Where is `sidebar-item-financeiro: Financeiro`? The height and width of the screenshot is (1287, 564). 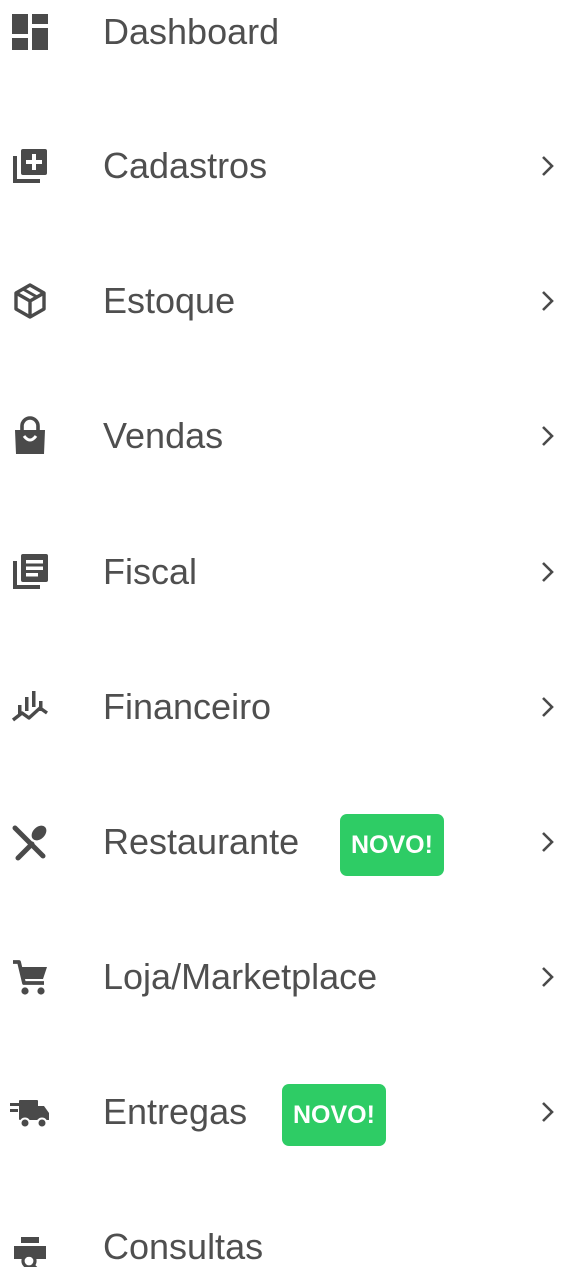
sidebar-item-financeiro: Financeiro is located at coordinates (282, 707).